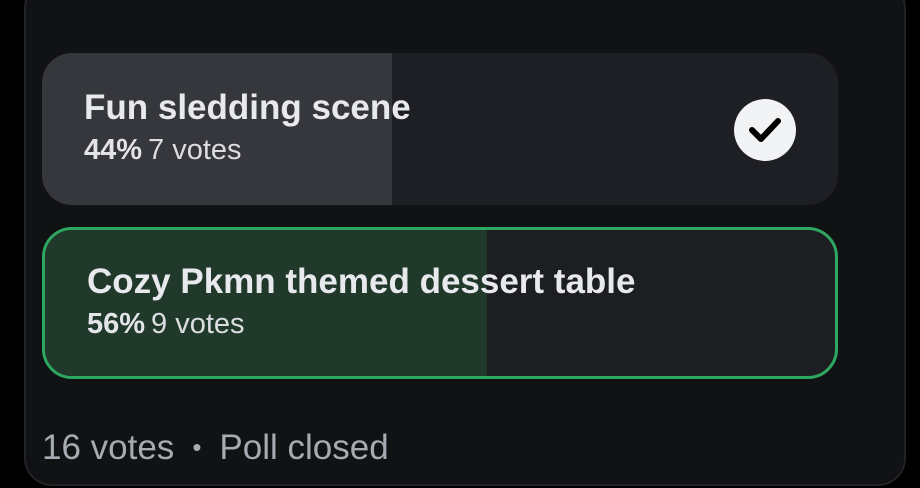 This screenshot has height=488, width=920. I want to click on poll-status: Poll closed, so click(304, 447).